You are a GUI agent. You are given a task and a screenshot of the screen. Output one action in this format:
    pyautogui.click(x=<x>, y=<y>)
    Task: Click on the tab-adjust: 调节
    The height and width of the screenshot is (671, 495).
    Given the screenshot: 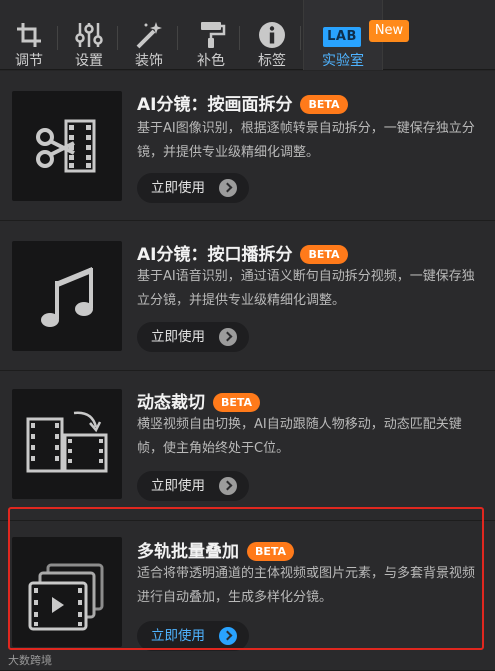 What is the action you would take?
    pyautogui.click(x=29, y=35)
    